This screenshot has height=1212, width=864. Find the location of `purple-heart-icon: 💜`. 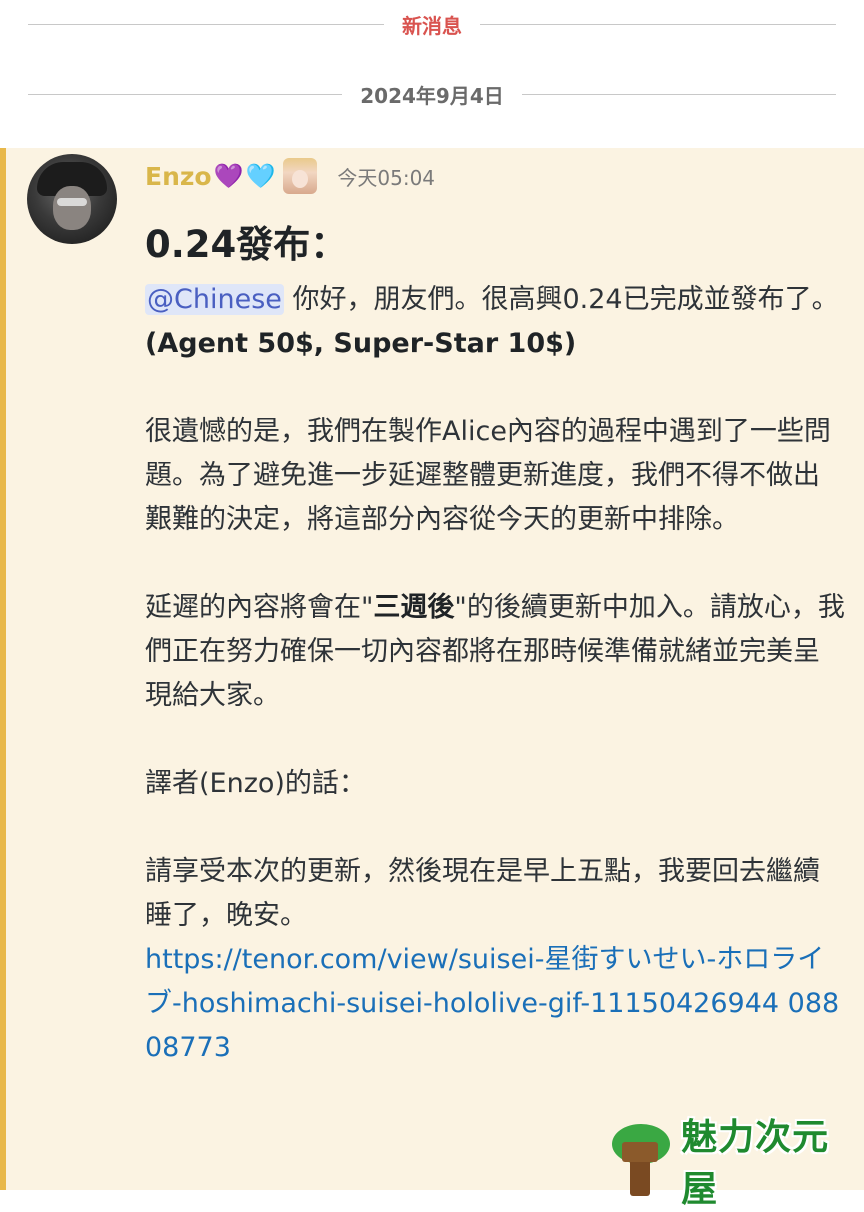

purple-heart-icon: 💜 is located at coordinates (228, 176).